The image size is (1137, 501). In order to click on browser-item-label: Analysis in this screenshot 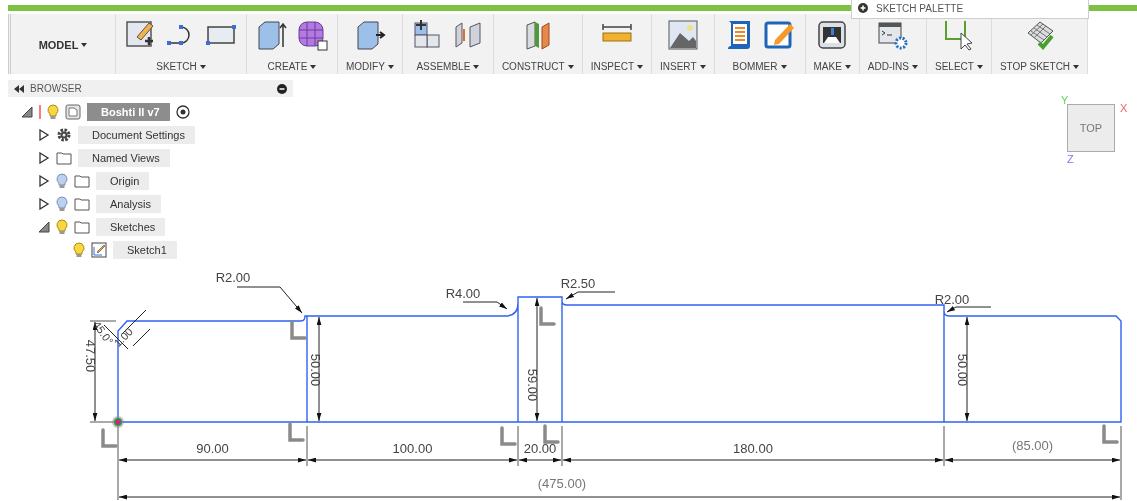, I will do `click(128, 203)`.